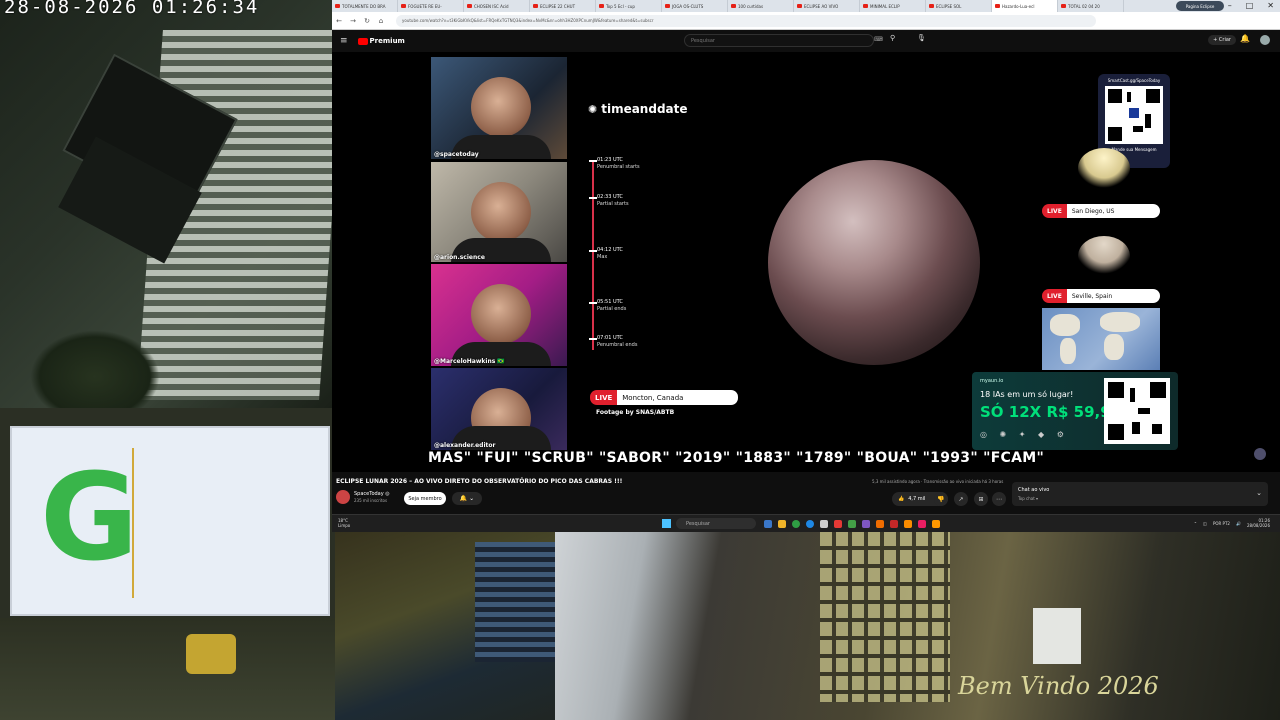  What do you see at coordinates (1258, 525) in the screenshot?
I see `tray-date: 28/08/2026` at bounding box center [1258, 525].